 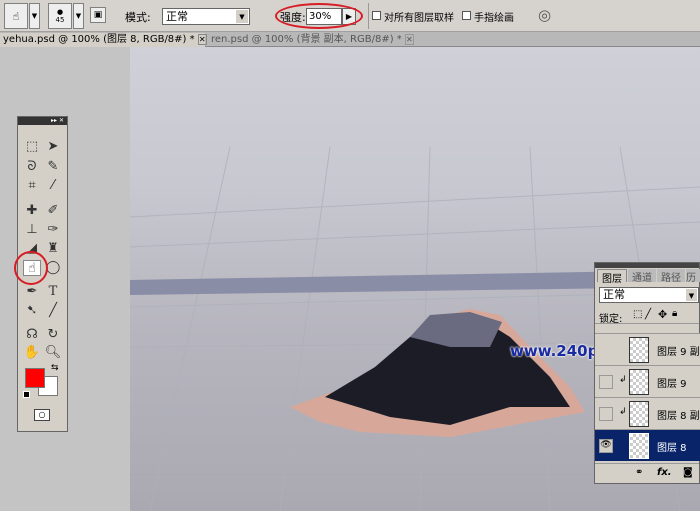 What do you see at coordinates (647, 265) in the screenshot?
I see `panel-header` at bounding box center [647, 265].